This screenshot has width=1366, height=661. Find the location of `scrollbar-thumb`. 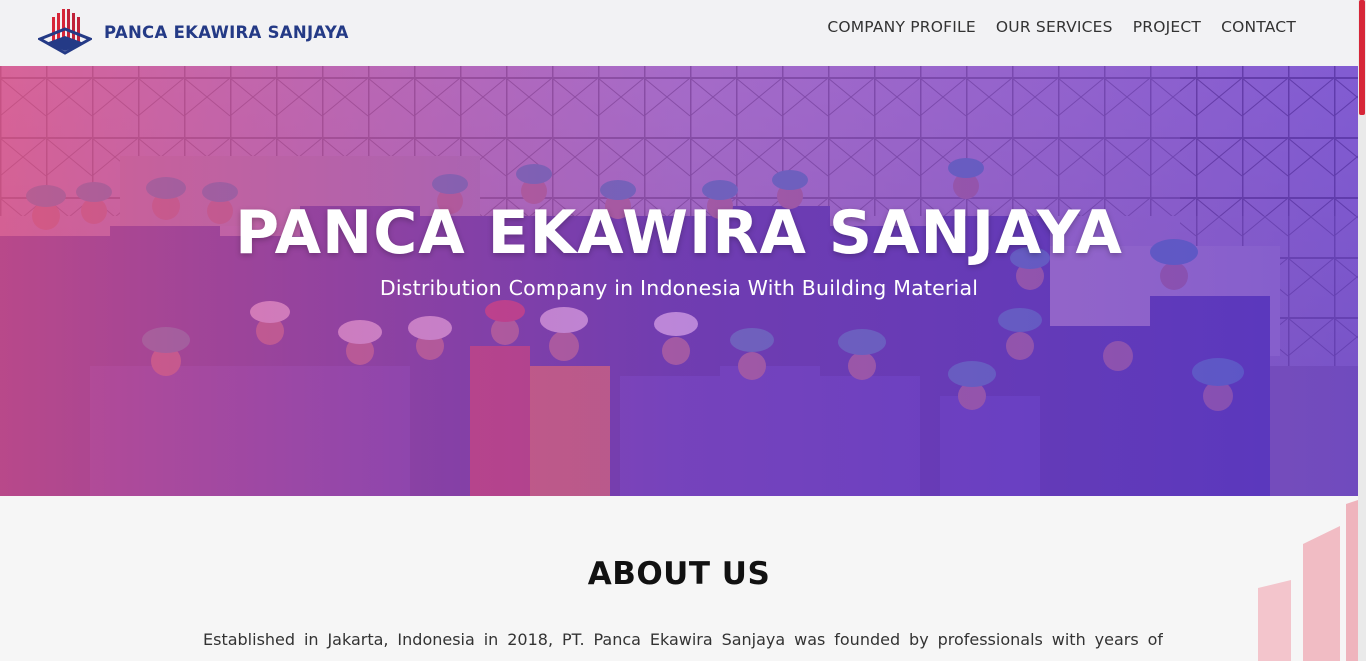

scrollbar-thumb is located at coordinates (1362, 57).